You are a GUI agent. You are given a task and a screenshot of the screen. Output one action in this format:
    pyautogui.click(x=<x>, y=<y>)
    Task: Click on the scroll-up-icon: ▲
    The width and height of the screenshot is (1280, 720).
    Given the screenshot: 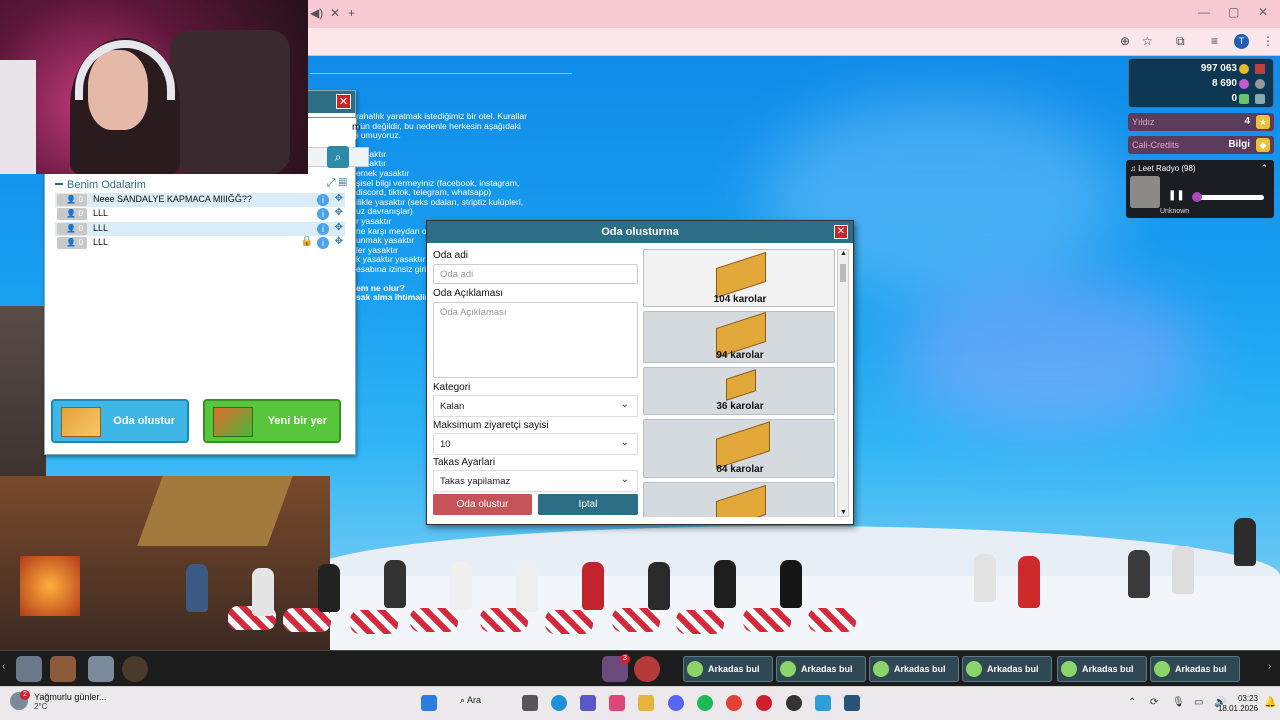 What is the action you would take?
    pyautogui.click(x=843, y=253)
    